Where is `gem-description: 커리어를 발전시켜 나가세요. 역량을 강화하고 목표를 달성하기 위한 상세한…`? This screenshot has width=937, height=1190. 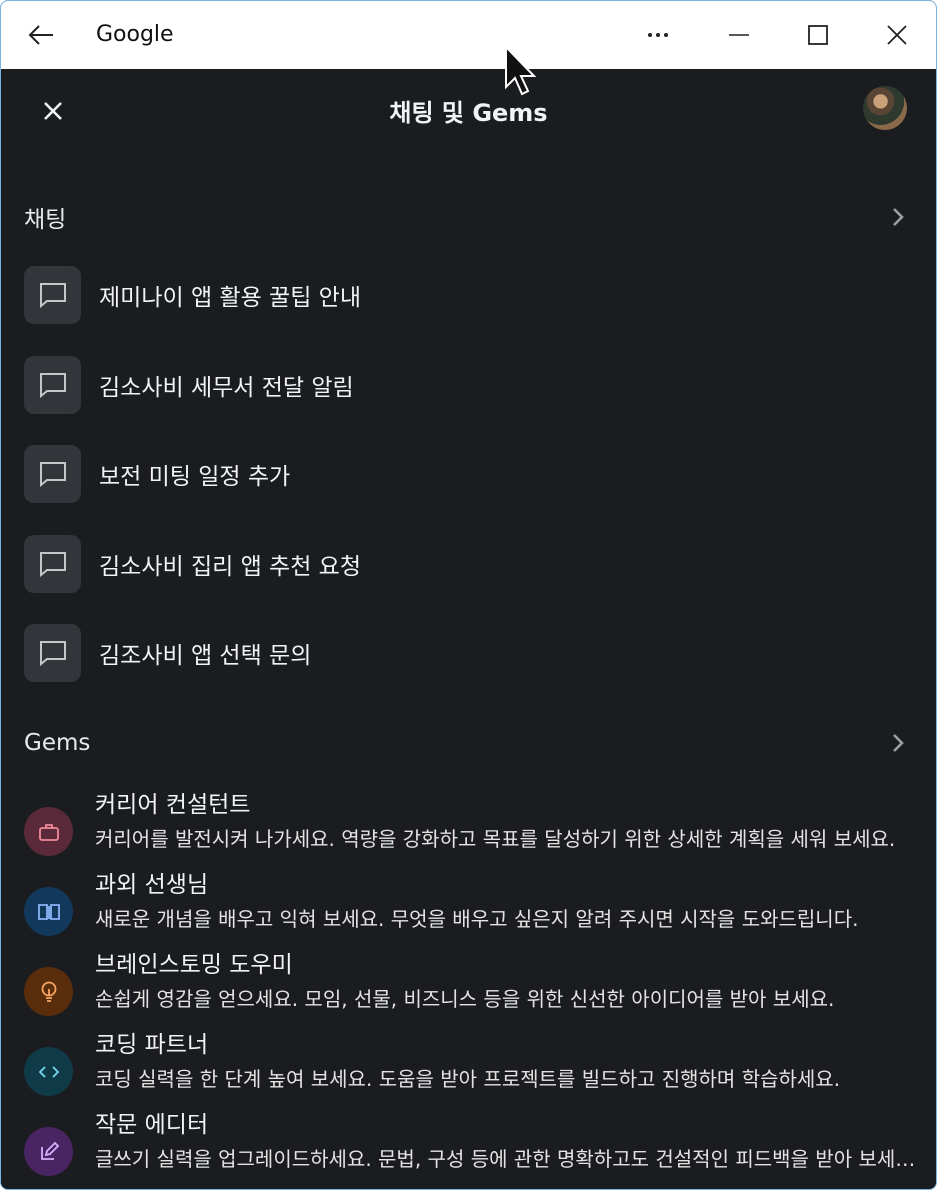
gem-description: 커리어를 발전시켜 나가세요. 역량을 강화하고 목표를 달성하기 위한 상세한… is located at coordinates (495, 839).